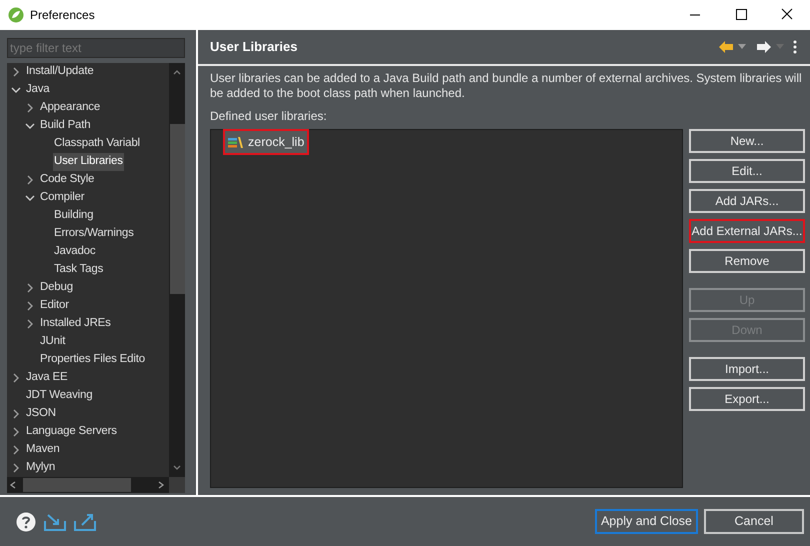  I want to click on tree-item: Mylyn, so click(40, 468).